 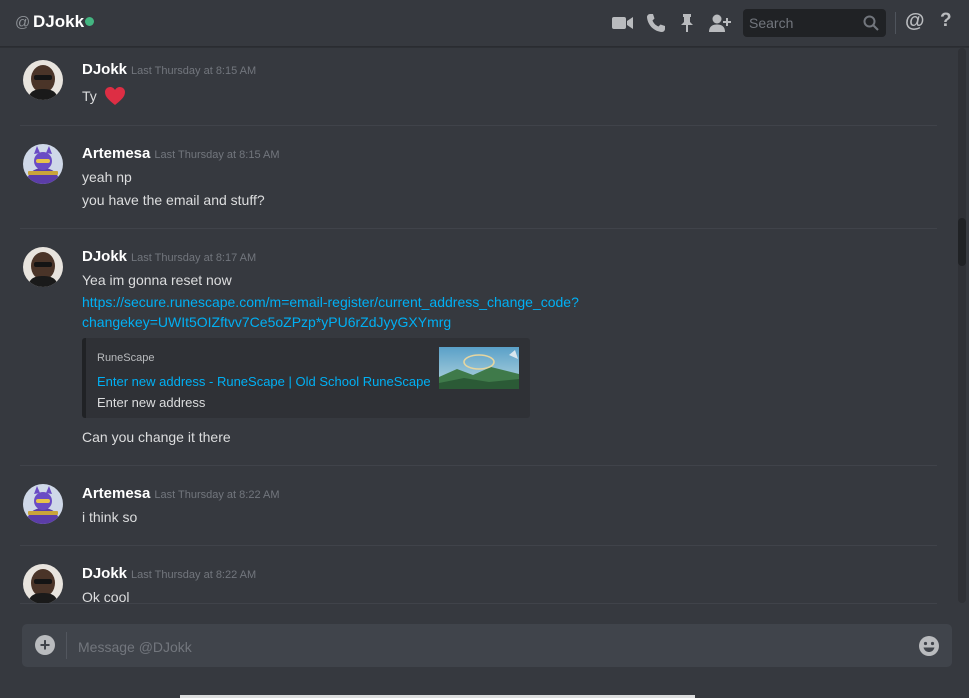 What do you see at coordinates (126, 358) in the screenshot?
I see `embed-provider: RuneScape` at bounding box center [126, 358].